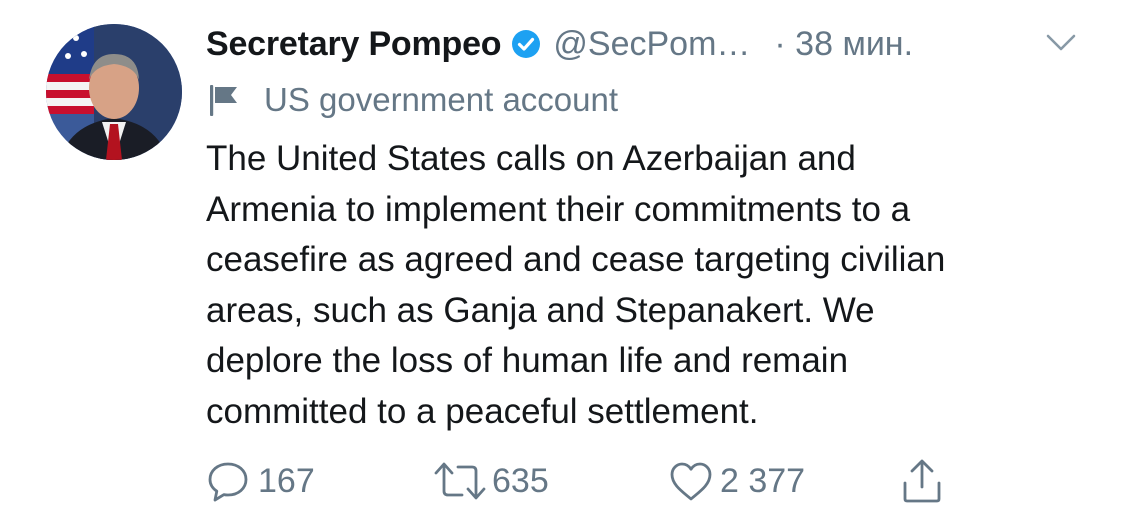  I want to click on verified-badge-icon, so click(526, 44).